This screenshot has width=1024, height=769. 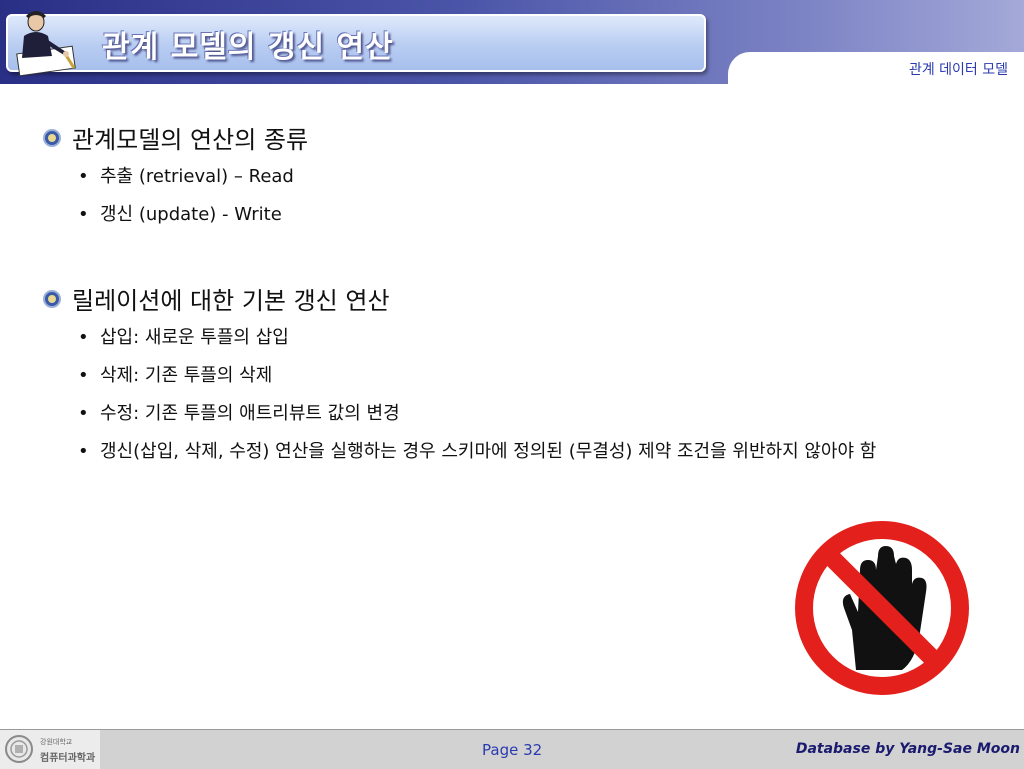 I want to click on bullet-heading: 릴레이션에 대한 기본 갱신 연산, so click(x=231, y=301).